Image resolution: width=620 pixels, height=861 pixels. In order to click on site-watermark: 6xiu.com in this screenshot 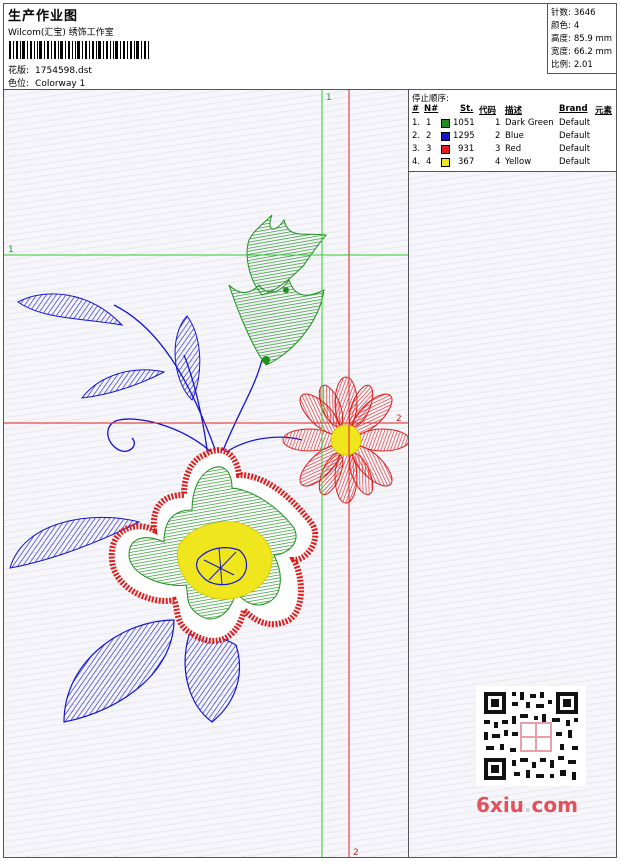, I will do `click(527, 805)`.